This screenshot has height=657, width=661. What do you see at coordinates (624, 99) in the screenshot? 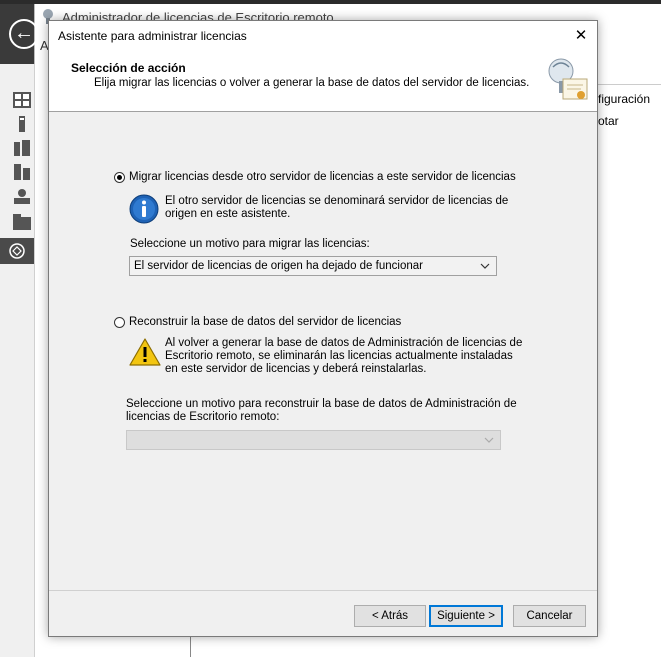
I see `background-menu-configuracion: figuración` at bounding box center [624, 99].